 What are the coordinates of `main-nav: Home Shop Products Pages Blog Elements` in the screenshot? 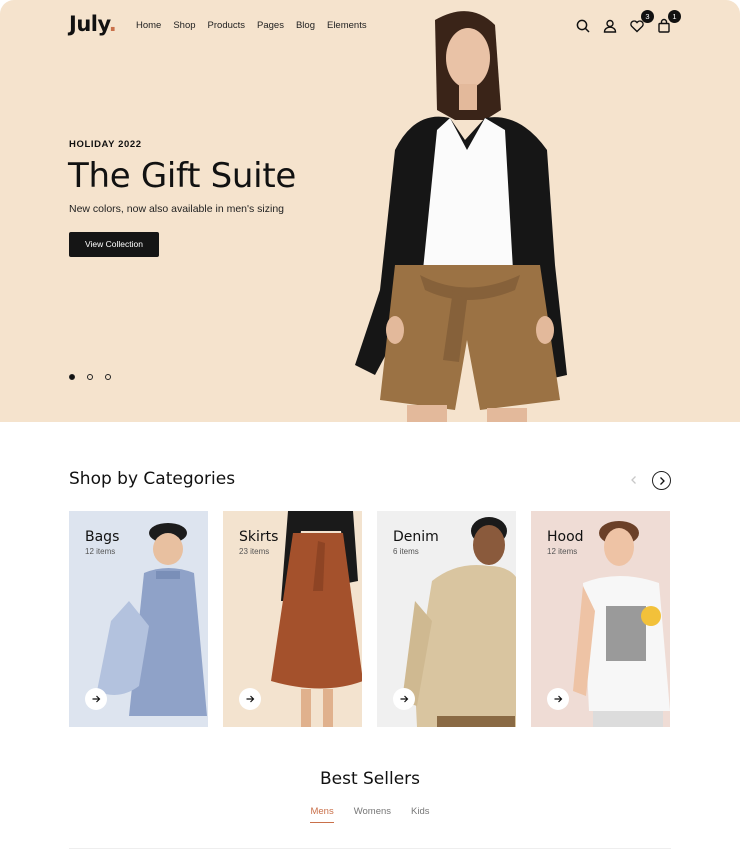 It's located at (257, 25).